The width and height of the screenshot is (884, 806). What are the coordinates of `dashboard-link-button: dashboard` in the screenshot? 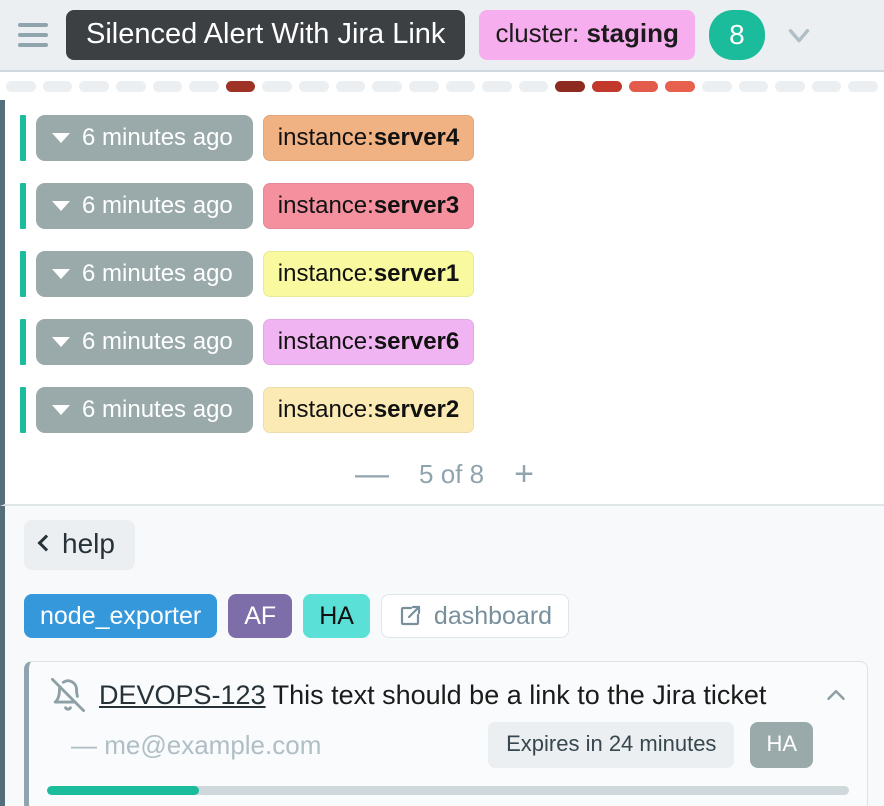 It's located at (475, 616).